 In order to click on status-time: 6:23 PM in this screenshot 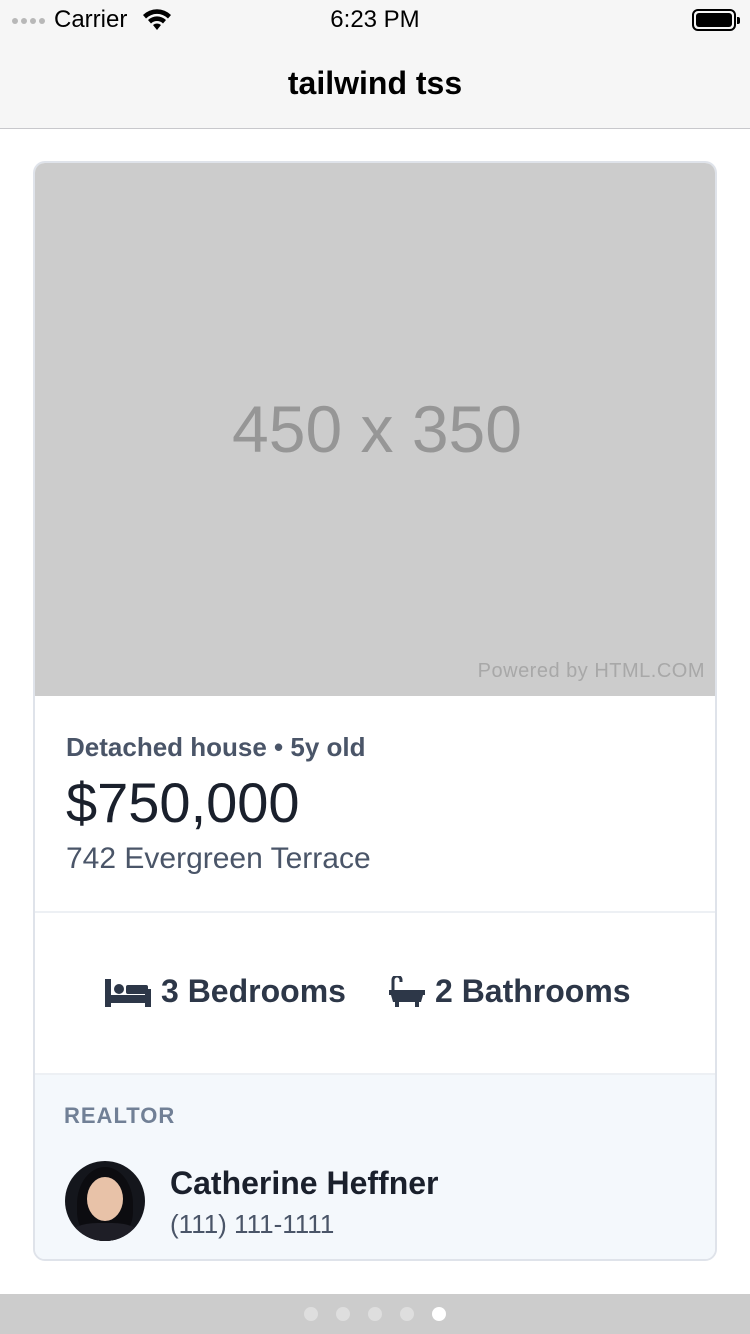, I will do `click(375, 19)`.